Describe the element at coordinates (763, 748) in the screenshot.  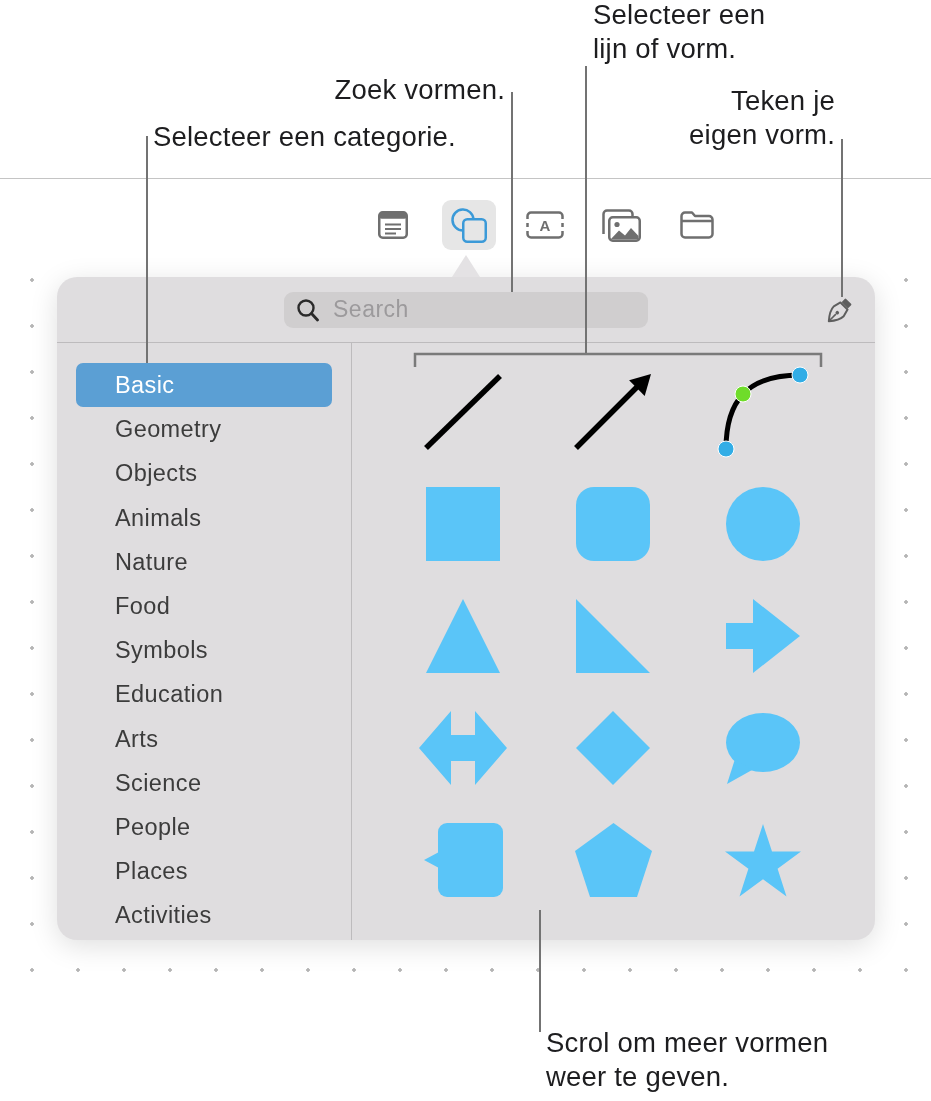
I see `speech-bubble-icon` at that location.